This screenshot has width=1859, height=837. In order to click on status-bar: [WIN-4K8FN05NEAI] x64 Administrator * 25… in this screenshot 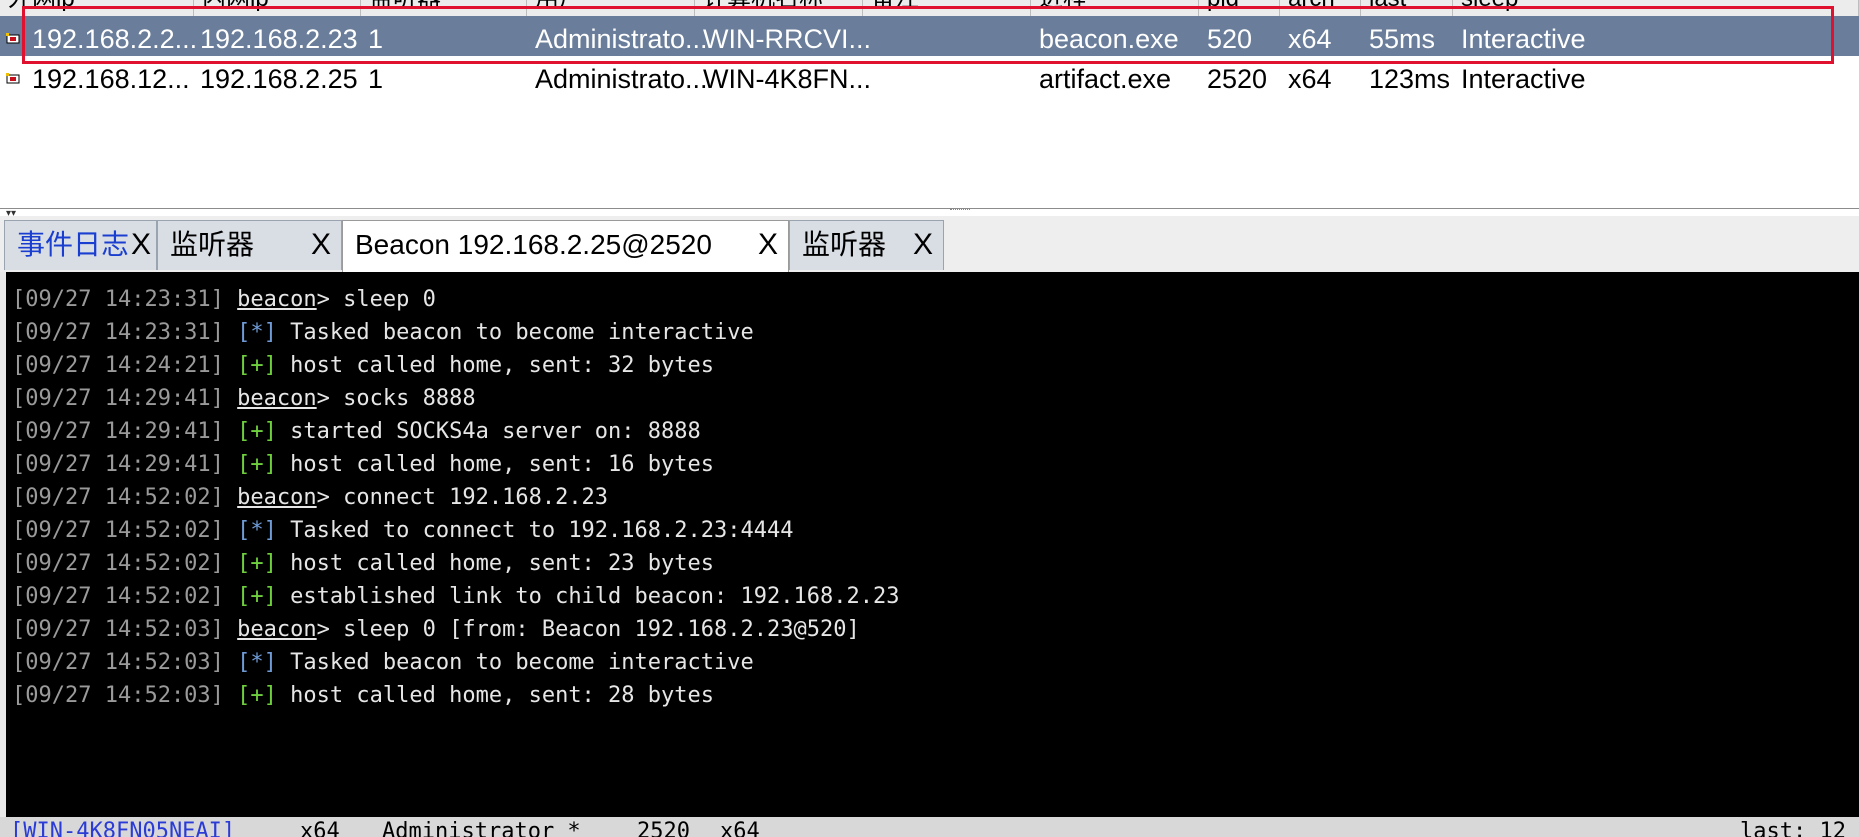, I will do `click(929, 827)`.